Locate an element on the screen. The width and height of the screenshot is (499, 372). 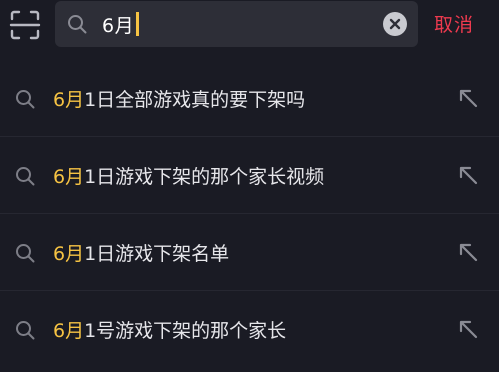
suggestion-text: 6月 1日全部游戏真的要下架吗 is located at coordinates (179, 98).